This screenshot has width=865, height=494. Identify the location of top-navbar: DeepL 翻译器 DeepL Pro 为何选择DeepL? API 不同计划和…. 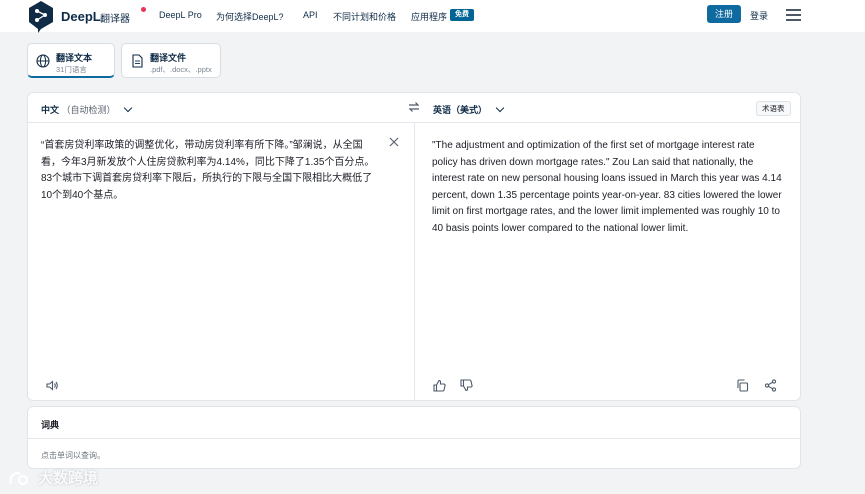
(432, 17).